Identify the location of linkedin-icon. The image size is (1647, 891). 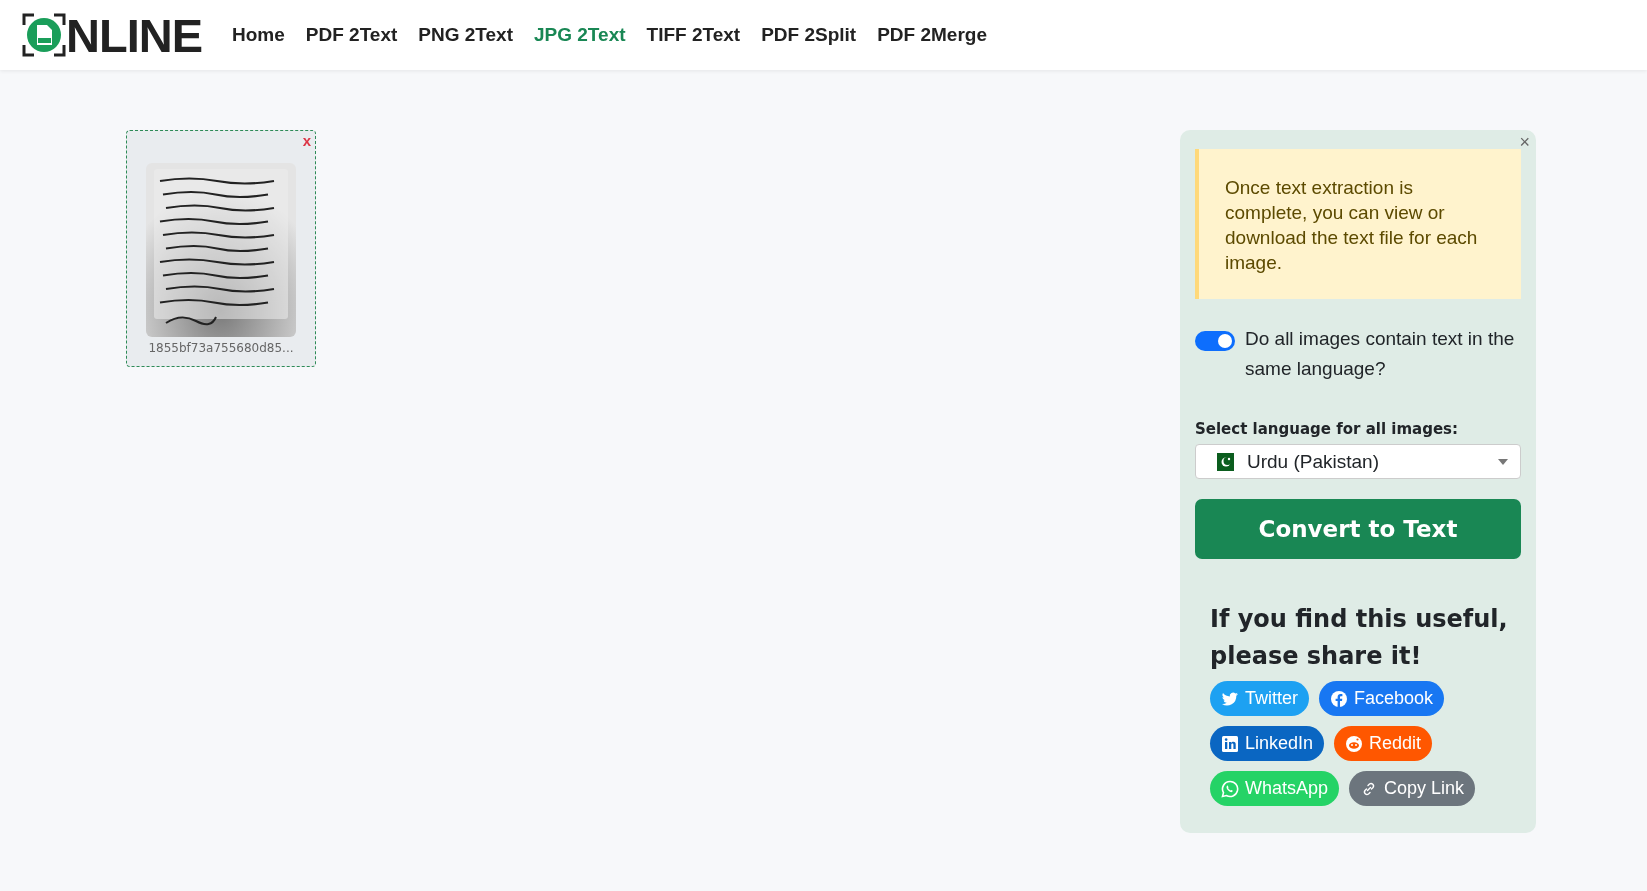
(1230, 743).